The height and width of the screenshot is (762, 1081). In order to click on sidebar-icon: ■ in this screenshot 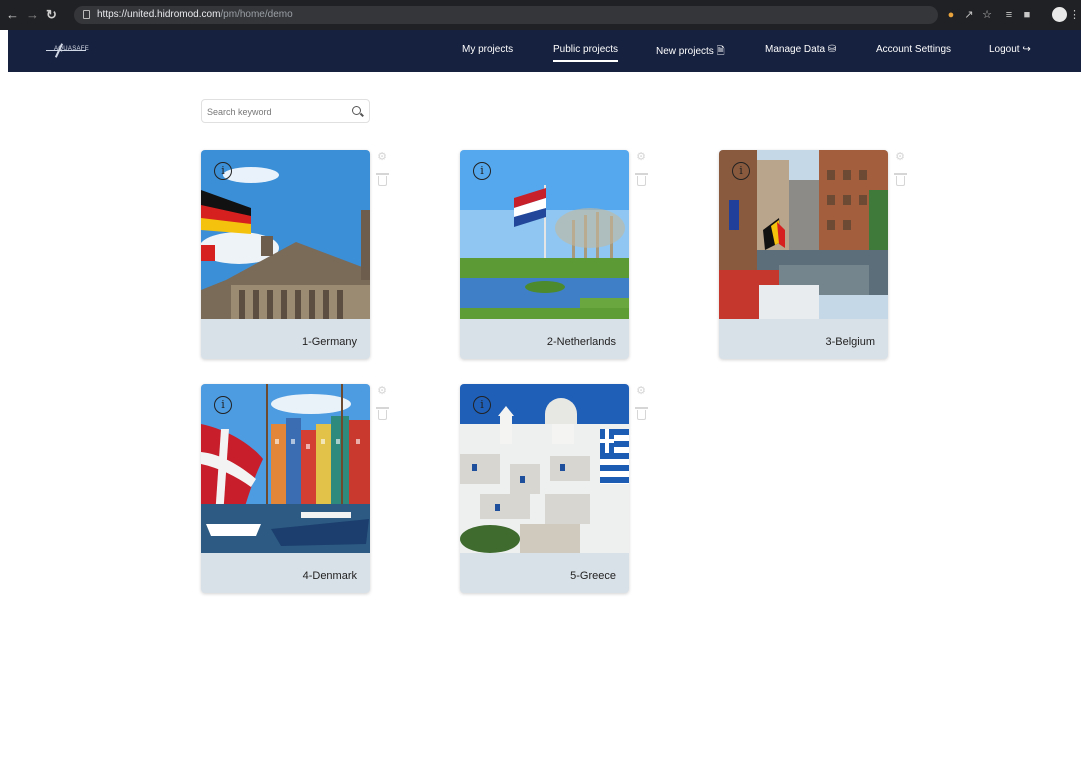, I will do `click(1027, 15)`.